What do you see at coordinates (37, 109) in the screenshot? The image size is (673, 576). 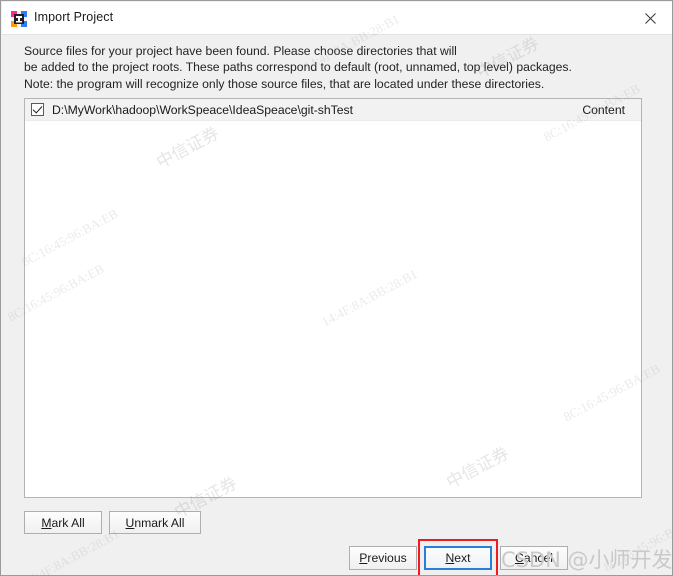 I see `row-checkbox` at bounding box center [37, 109].